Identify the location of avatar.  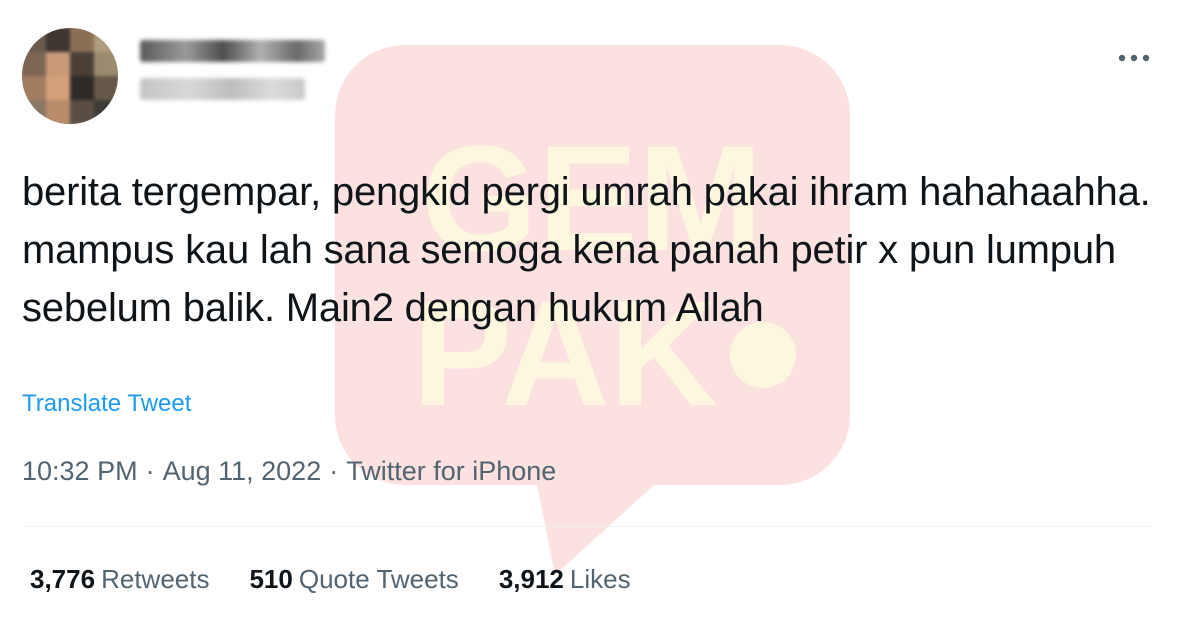
(70, 76).